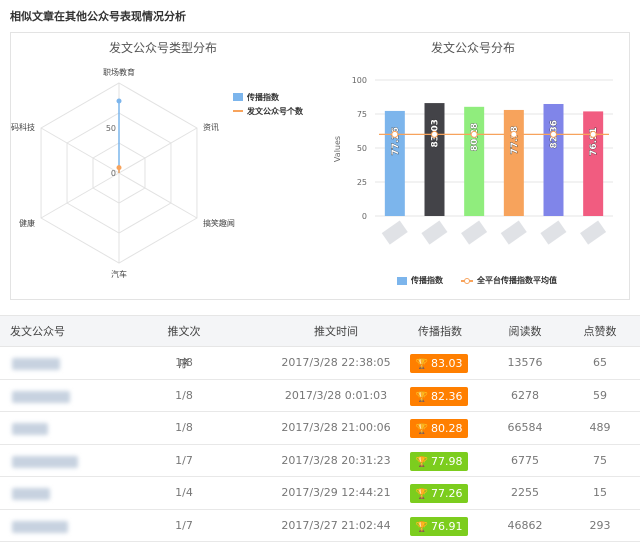  I want to click on radar-axis-label: 数码科技, so click(23, 127).